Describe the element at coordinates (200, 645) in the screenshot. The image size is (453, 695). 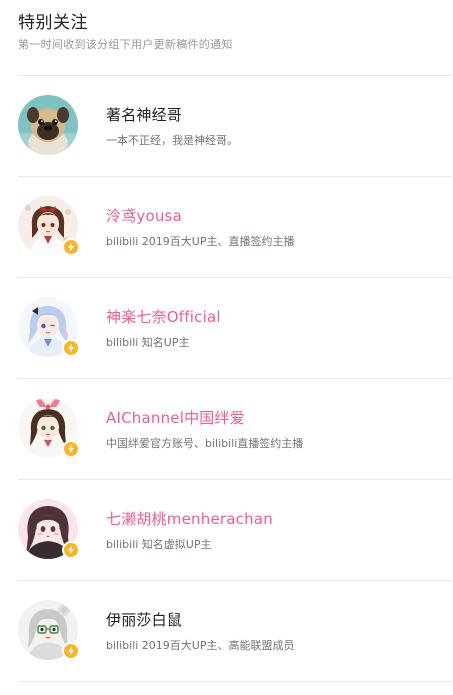
I see `user-description: bilibili 2019百大UP主、高能联盟成员` at that location.